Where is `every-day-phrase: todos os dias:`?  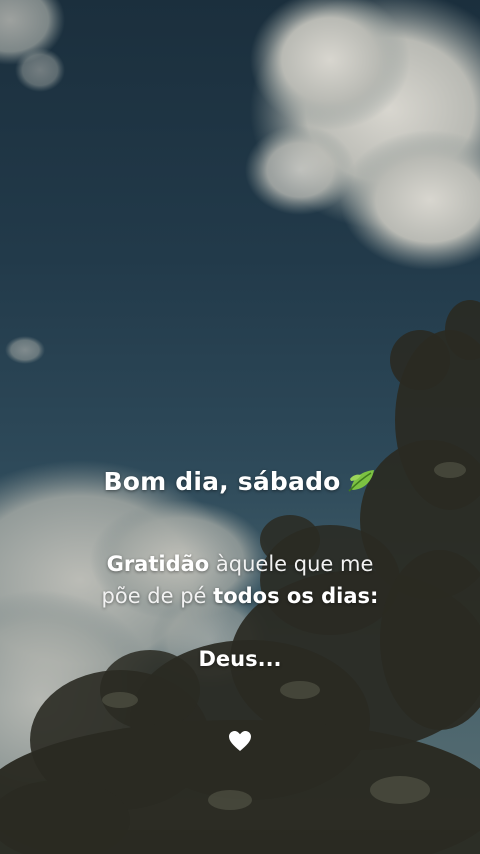 every-day-phrase: todos os dias: is located at coordinates (296, 596).